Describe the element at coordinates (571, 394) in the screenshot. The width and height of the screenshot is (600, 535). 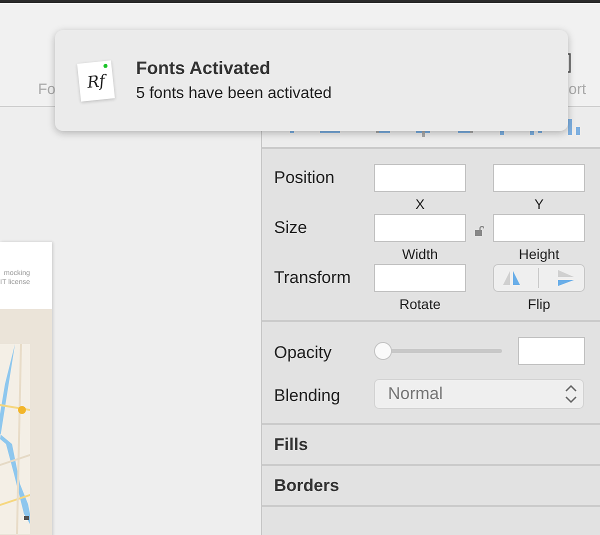
I see `stepper-icon` at that location.